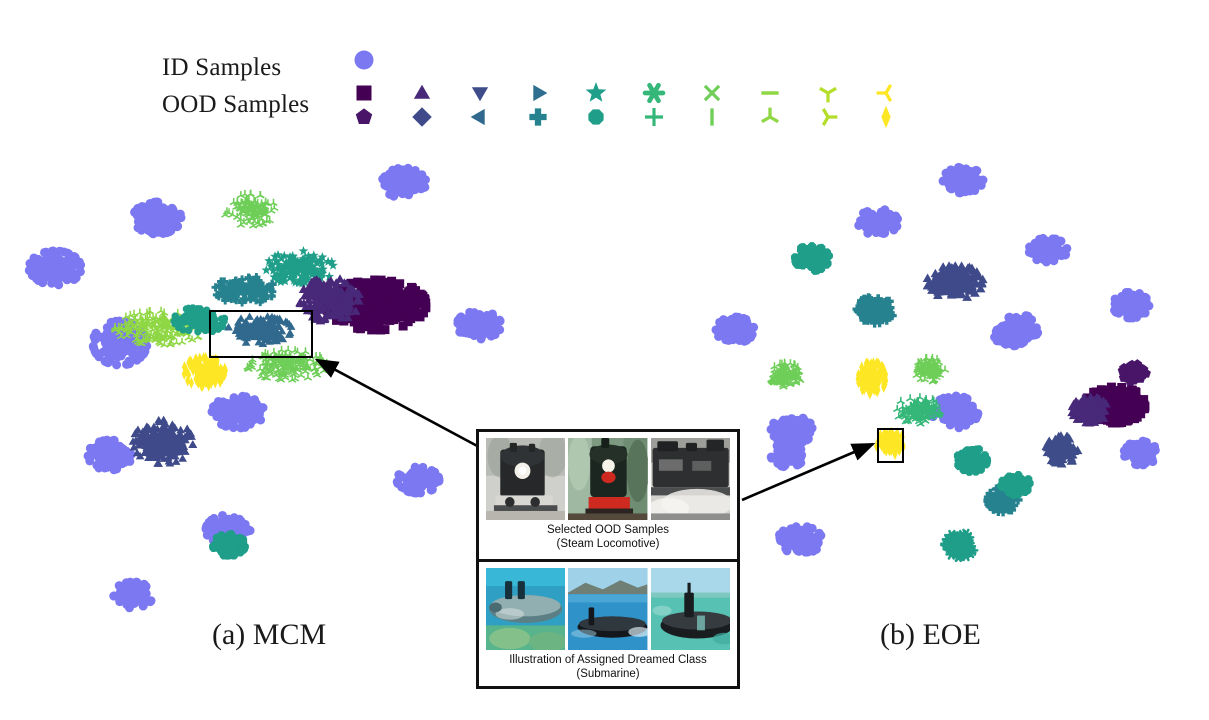 This screenshot has width=1209, height=720. Describe the element at coordinates (261, 334) in the screenshot. I see `zoom-box-mcm` at that location.